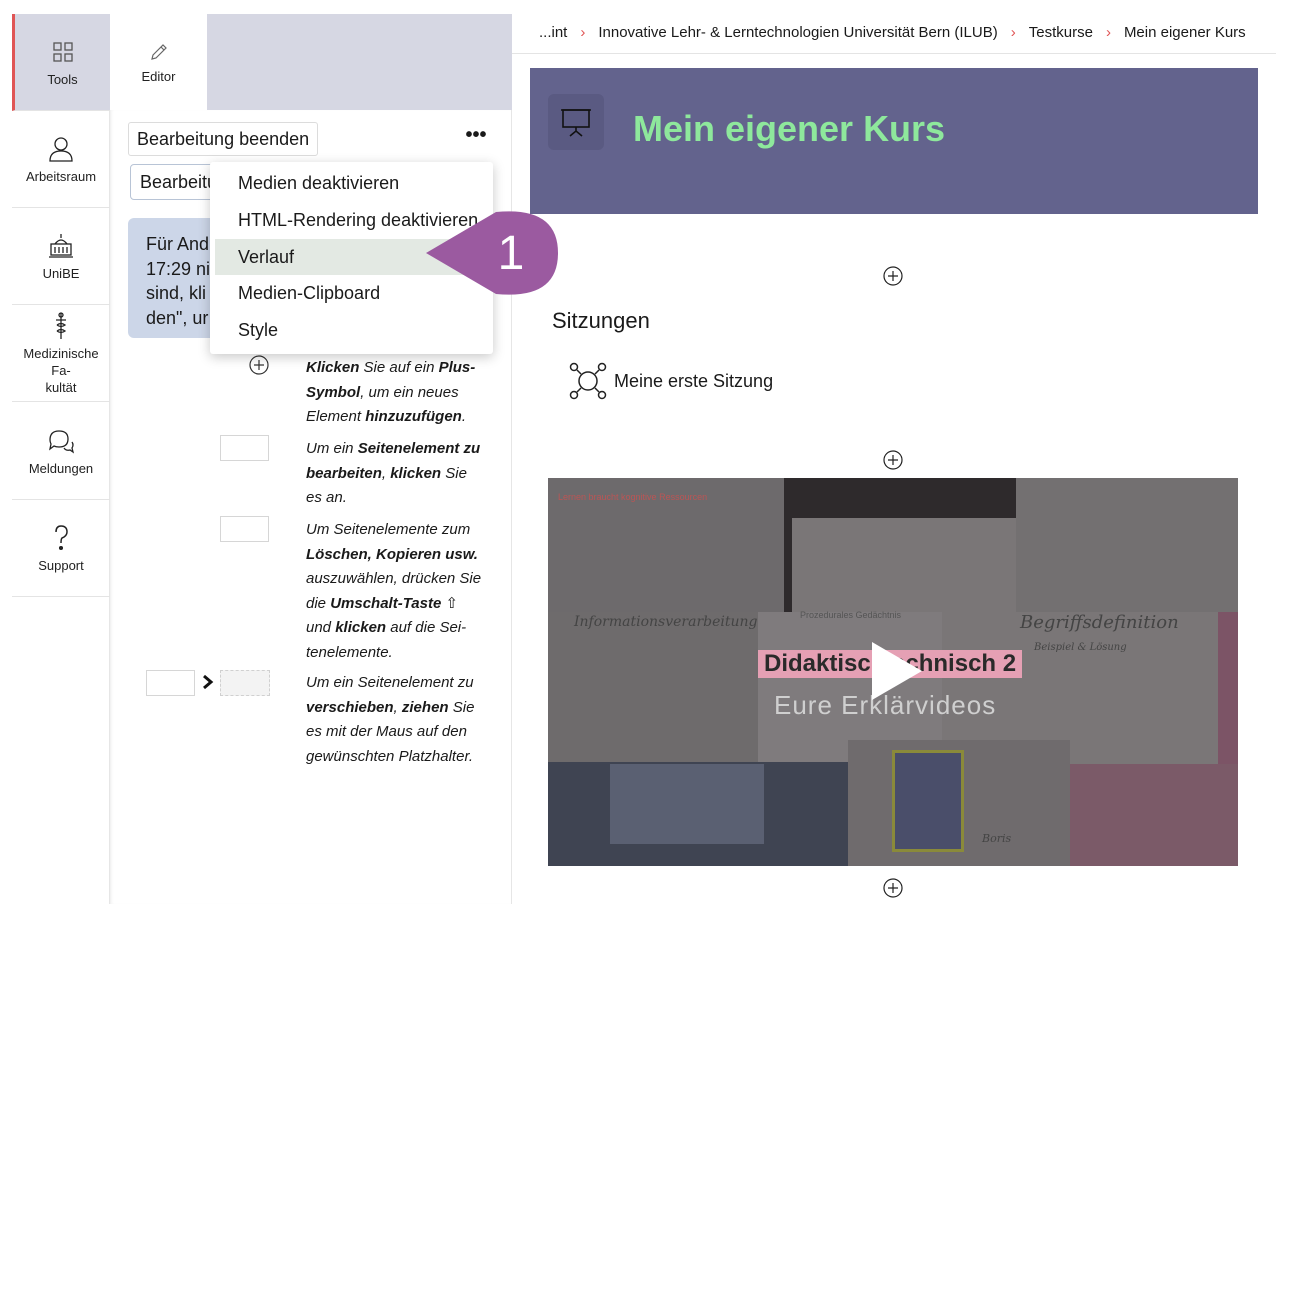 This screenshot has width=1300, height=1300. Describe the element at coordinates (61, 273) in the screenshot. I see `rail-label-unibe: UniBE` at that location.